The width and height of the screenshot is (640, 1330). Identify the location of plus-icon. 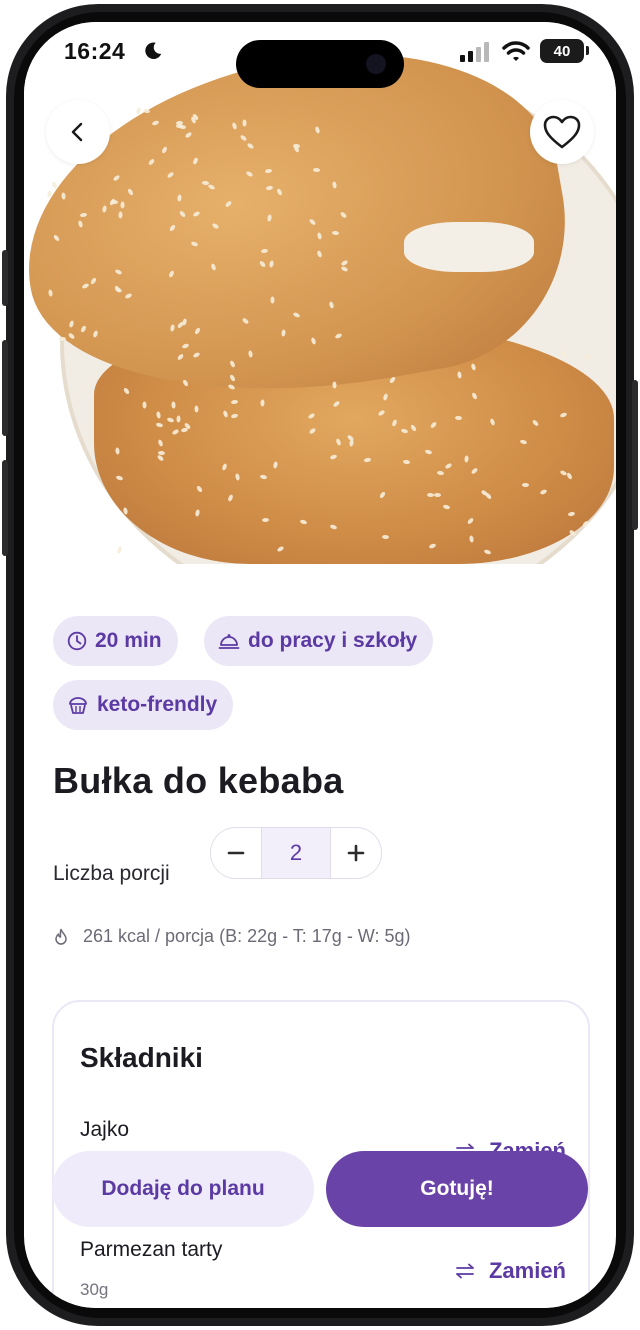
(356, 853).